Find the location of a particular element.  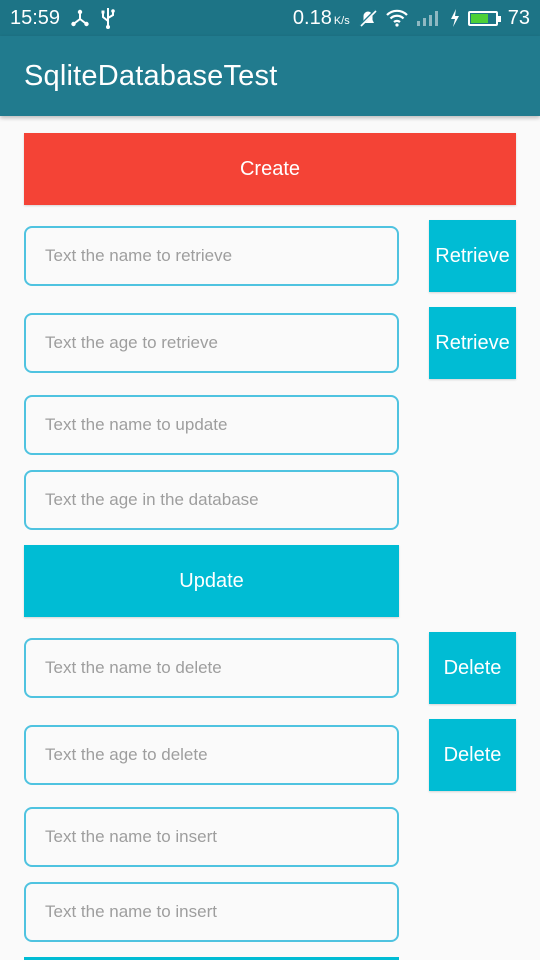

retrieve-name-field is located at coordinates (211, 256).